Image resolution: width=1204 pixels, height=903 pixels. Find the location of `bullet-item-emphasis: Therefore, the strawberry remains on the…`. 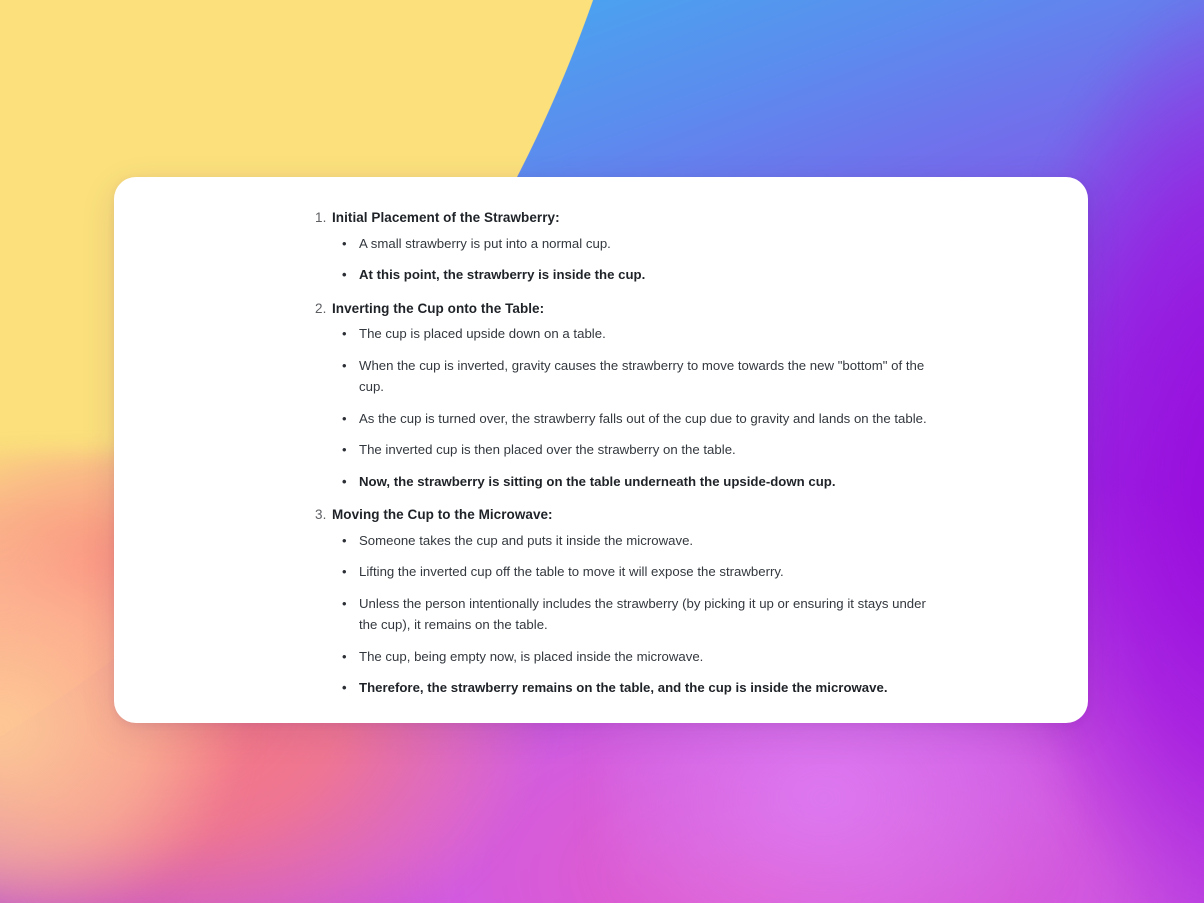

bullet-item-emphasis: Therefore, the strawberry remains on the… is located at coordinates (638, 688).